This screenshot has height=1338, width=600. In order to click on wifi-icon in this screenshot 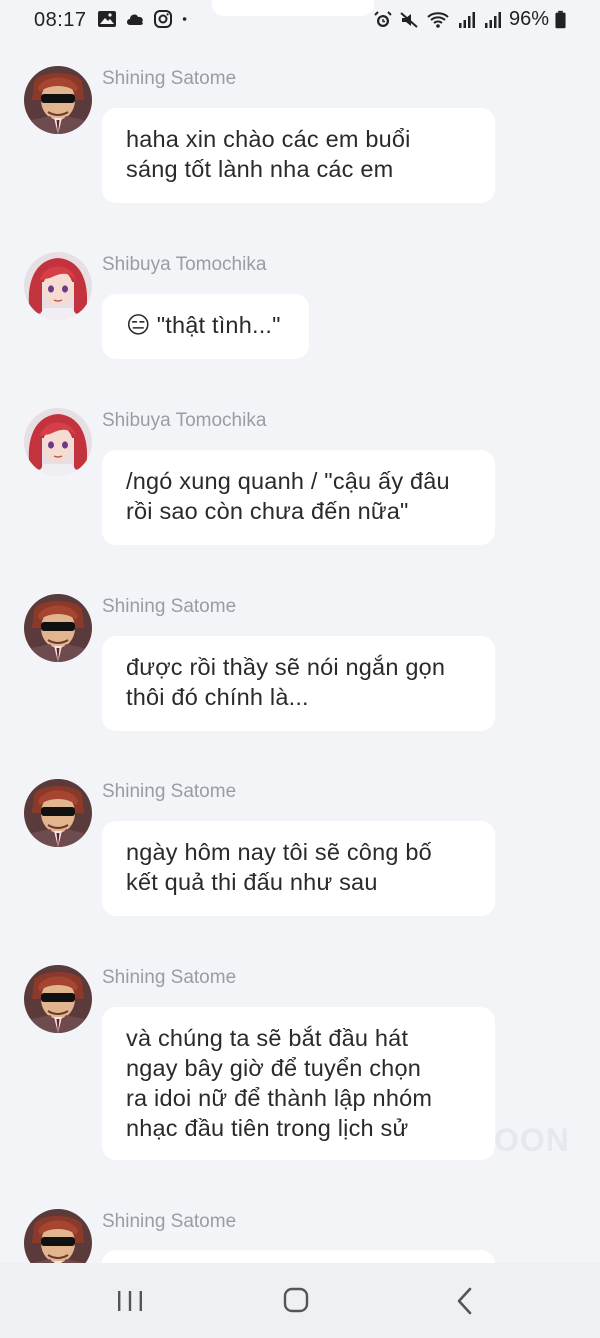, I will do `click(438, 19)`.